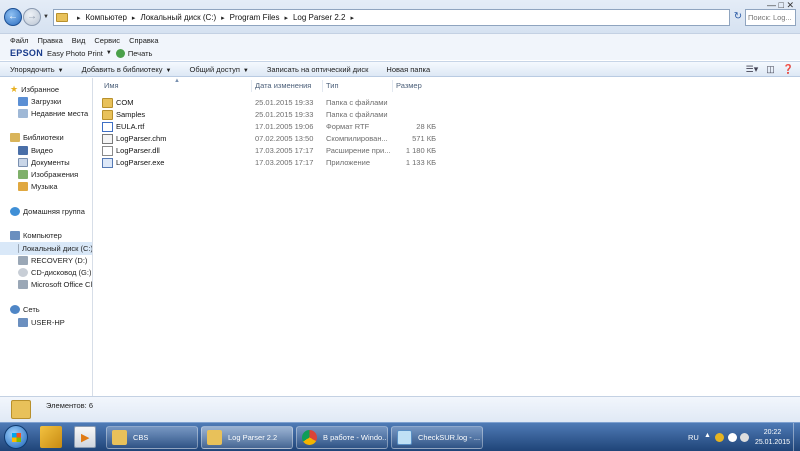  Describe the element at coordinates (719, 437) in the screenshot. I see `tray-app-icon` at that location.